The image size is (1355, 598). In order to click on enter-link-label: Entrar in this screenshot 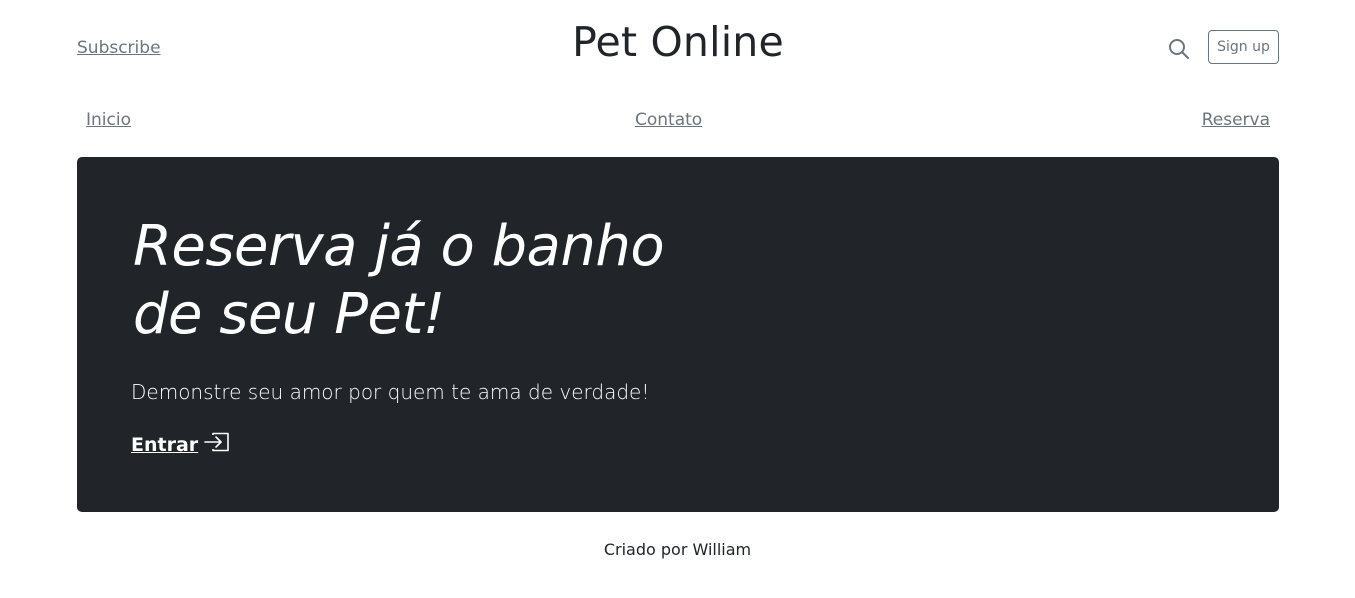, I will do `click(165, 444)`.